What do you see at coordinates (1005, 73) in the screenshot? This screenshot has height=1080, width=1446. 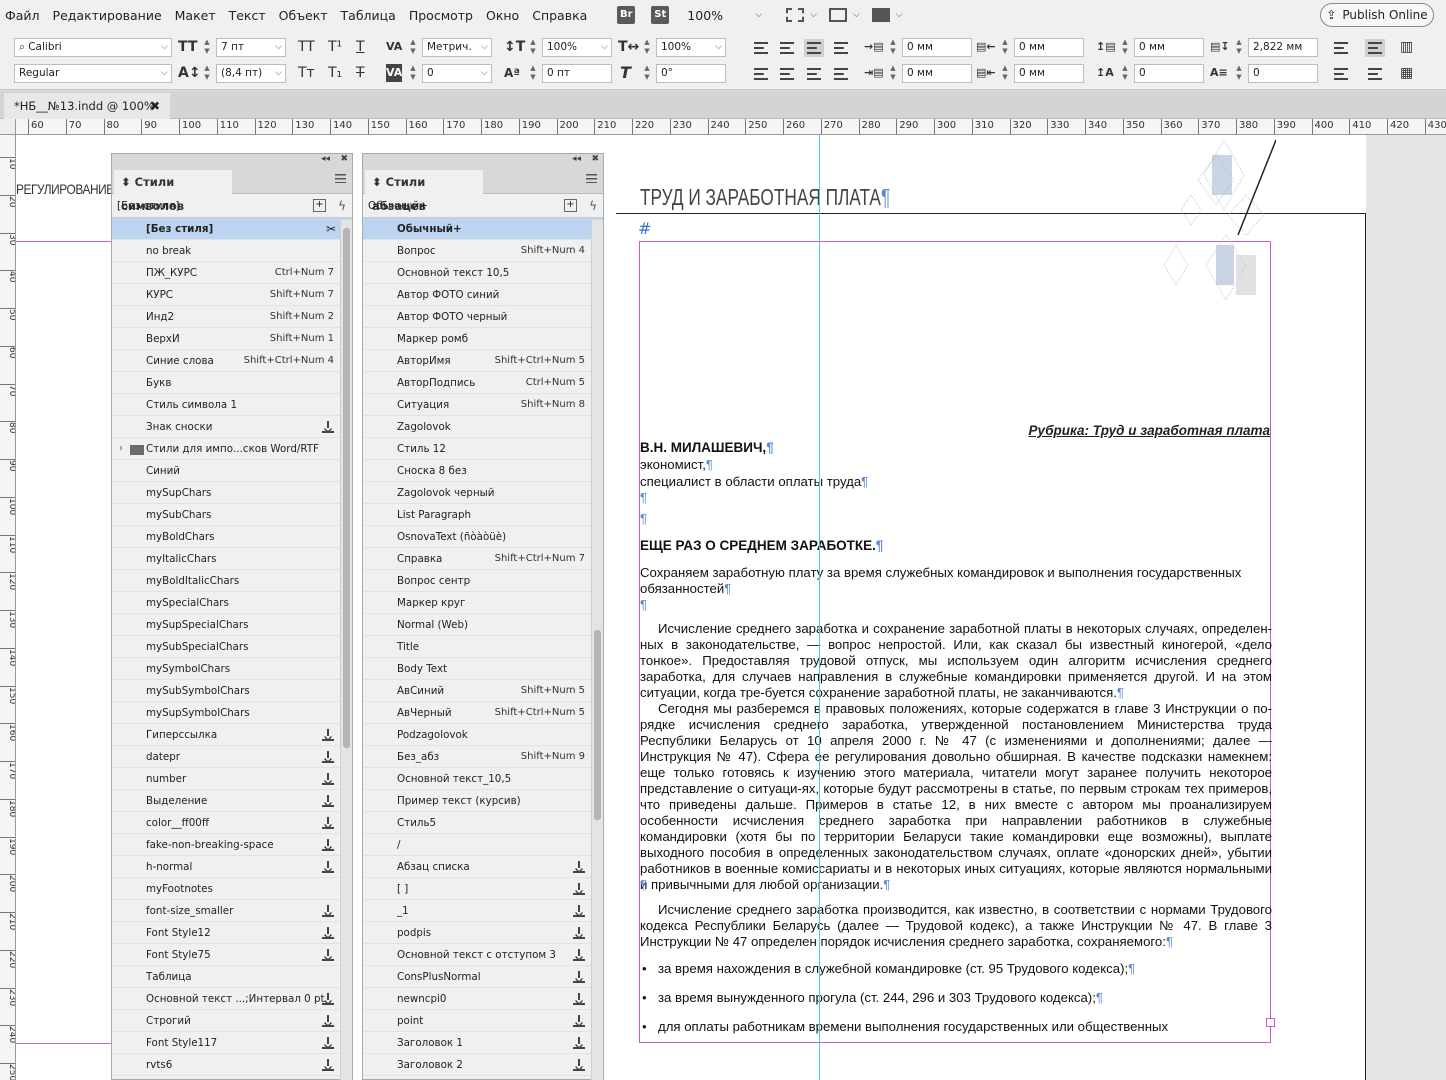 I see `last-line-indent-stepper: ▲ ▼` at bounding box center [1005, 73].